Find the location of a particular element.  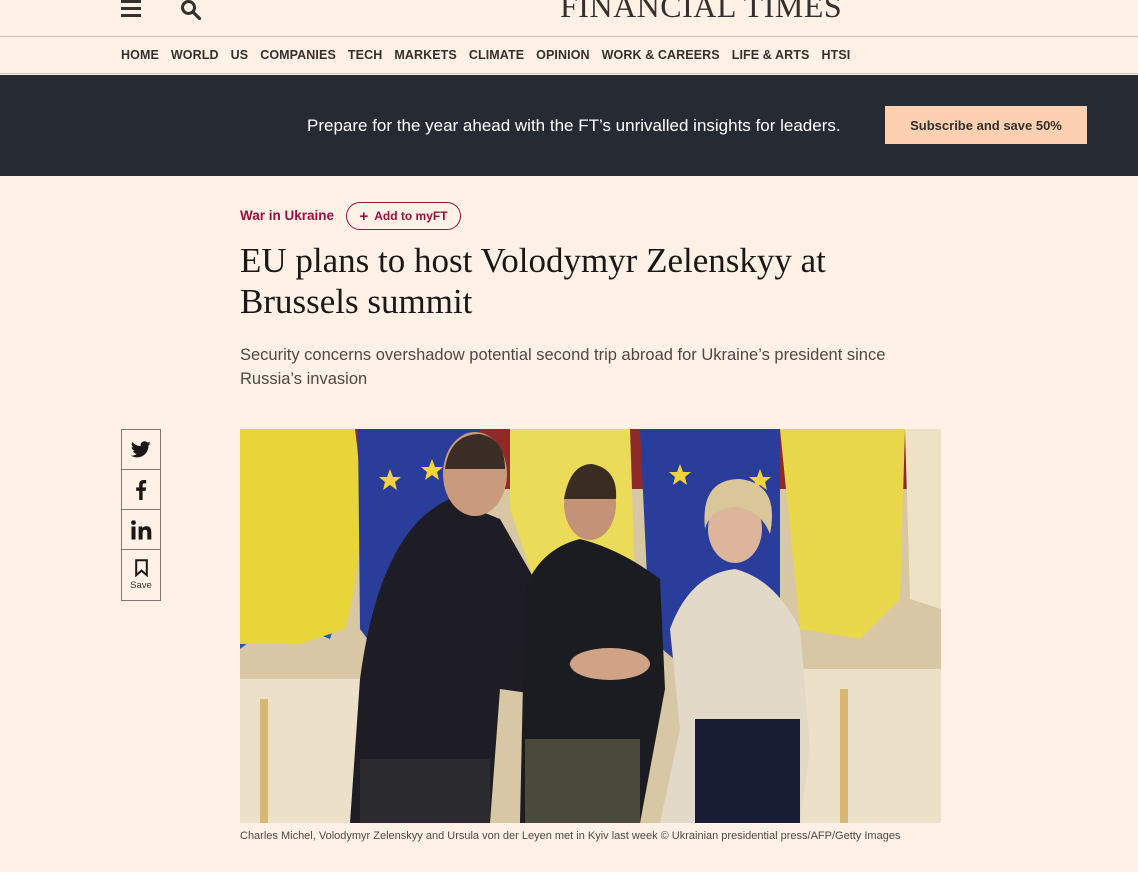

twitter-icon is located at coordinates (141, 449).